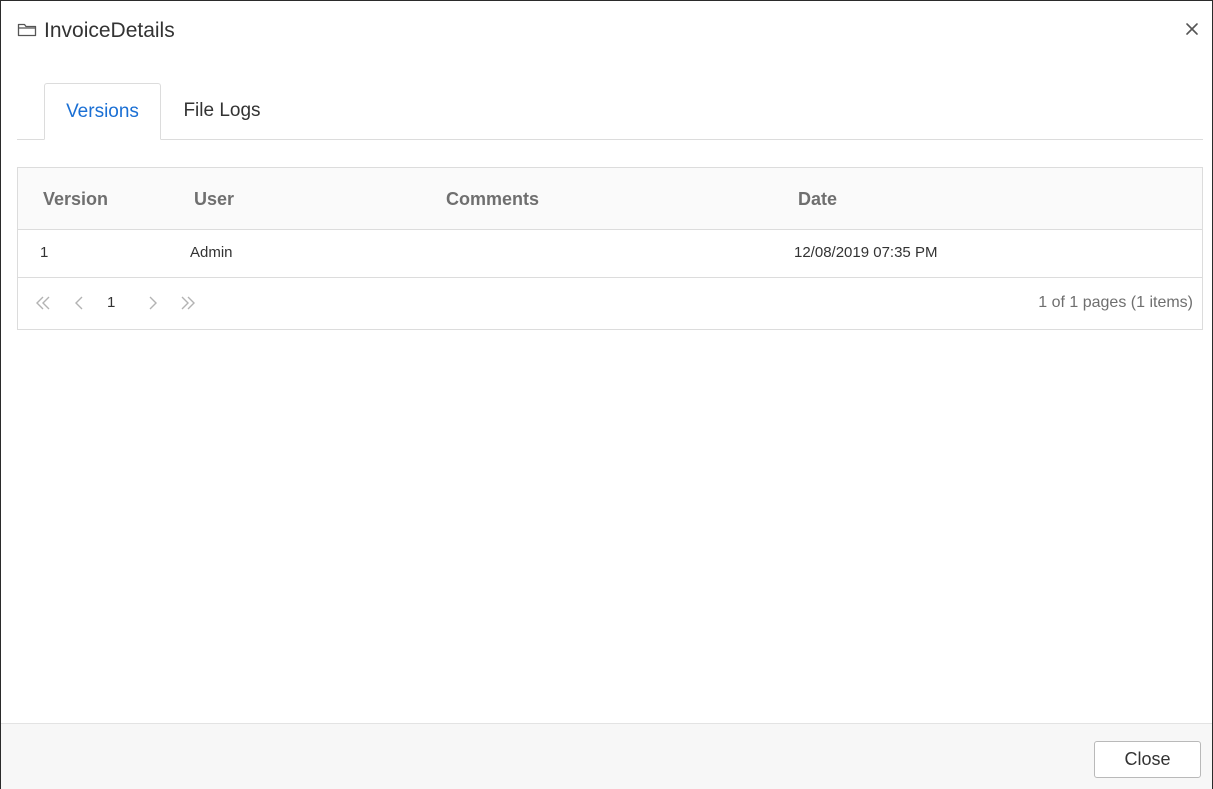 The image size is (1213, 789). I want to click on next-page-icon, so click(152, 303).